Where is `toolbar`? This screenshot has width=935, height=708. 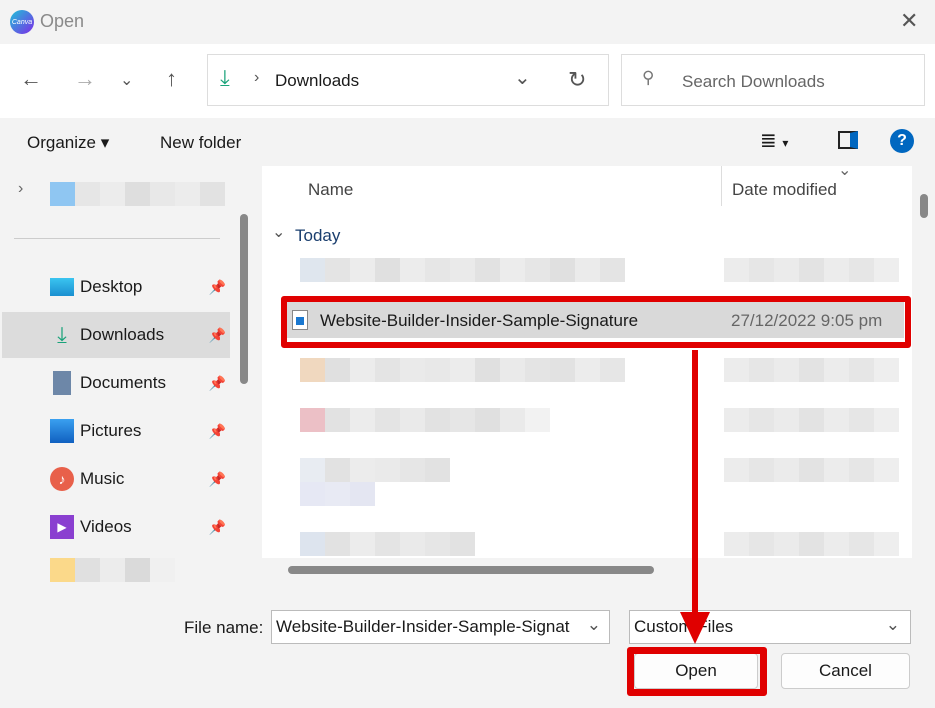
toolbar is located at coordinates (467, 142).